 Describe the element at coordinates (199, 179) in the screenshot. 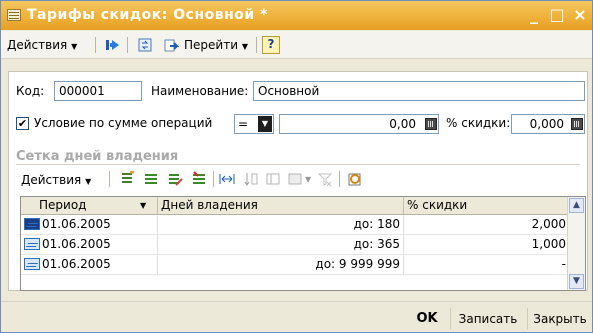

I see `delete-row-icon` at that location.